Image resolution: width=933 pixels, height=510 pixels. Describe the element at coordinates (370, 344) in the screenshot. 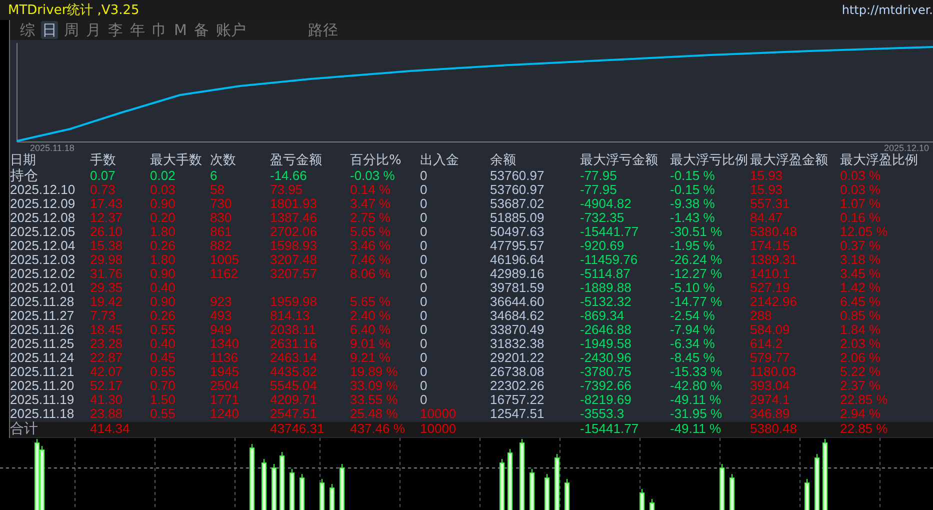

I see `table-cell: 9.01 %` at that location.